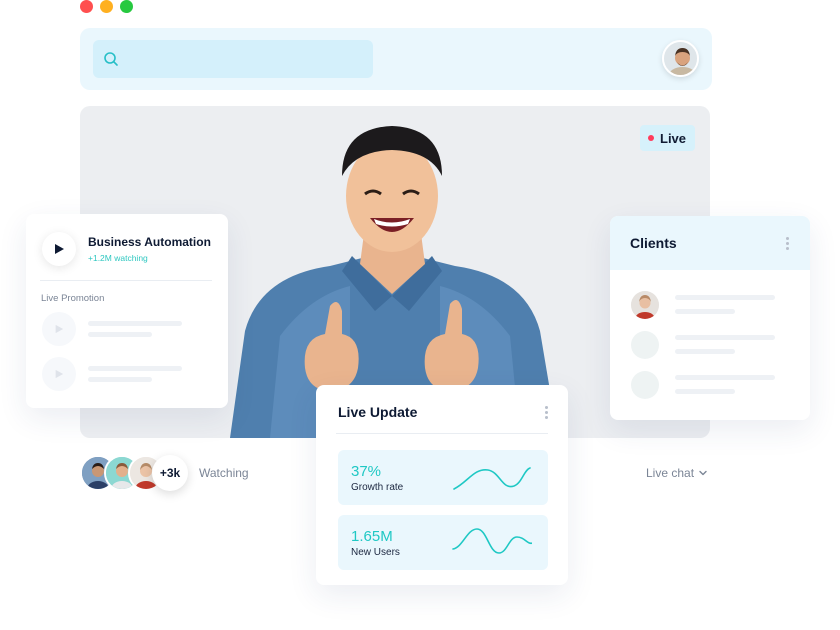 Image resolution: width=840 pixels, height=630 pixels. Describe the element at coordinates (670, 473) in the screenshot. I see `live-chat-label: Live chat` at that location.